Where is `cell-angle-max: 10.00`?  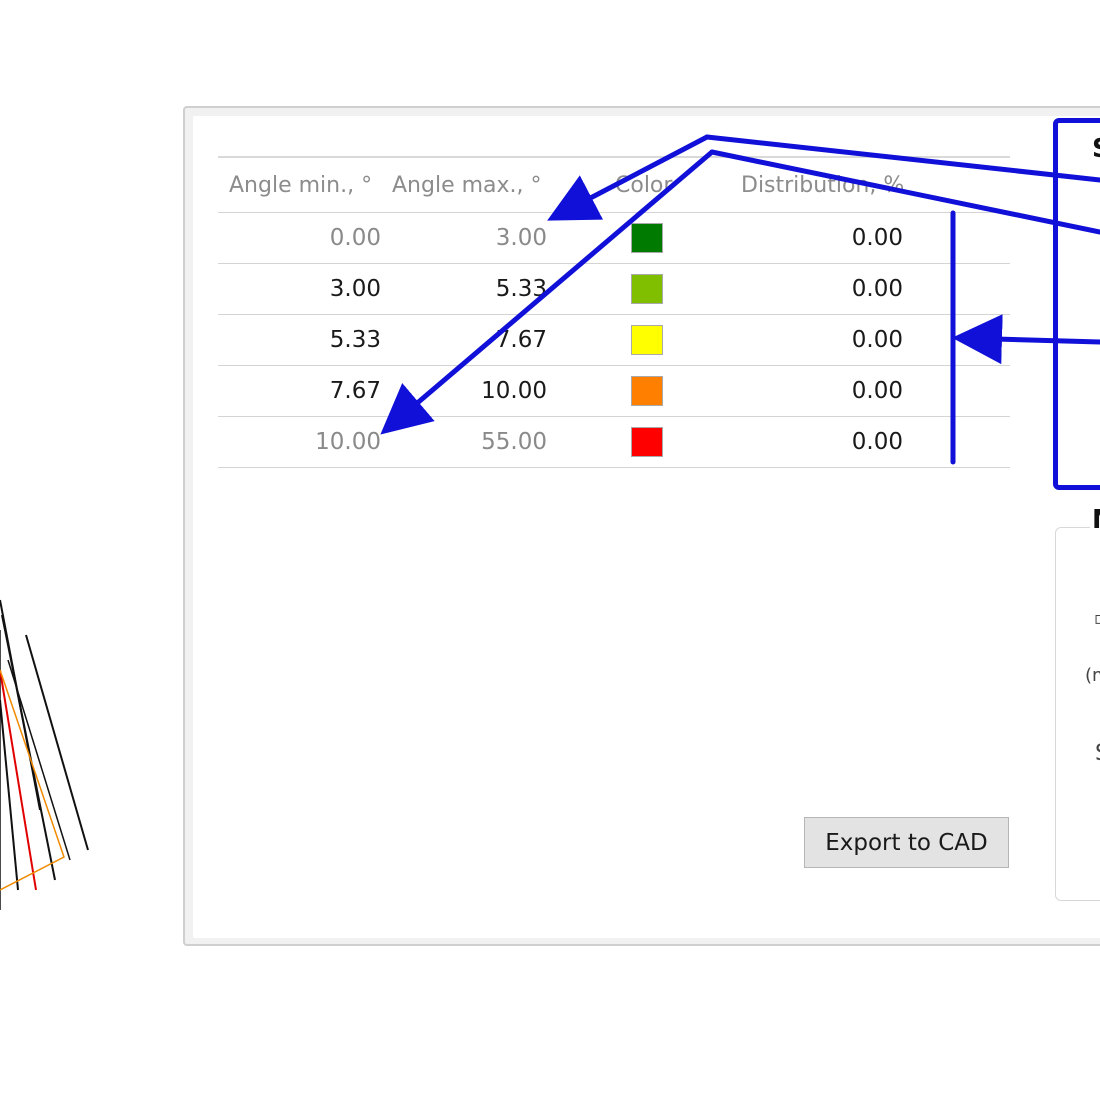 cell-angle-max: 10.00 is located at coordinates (464, 391).